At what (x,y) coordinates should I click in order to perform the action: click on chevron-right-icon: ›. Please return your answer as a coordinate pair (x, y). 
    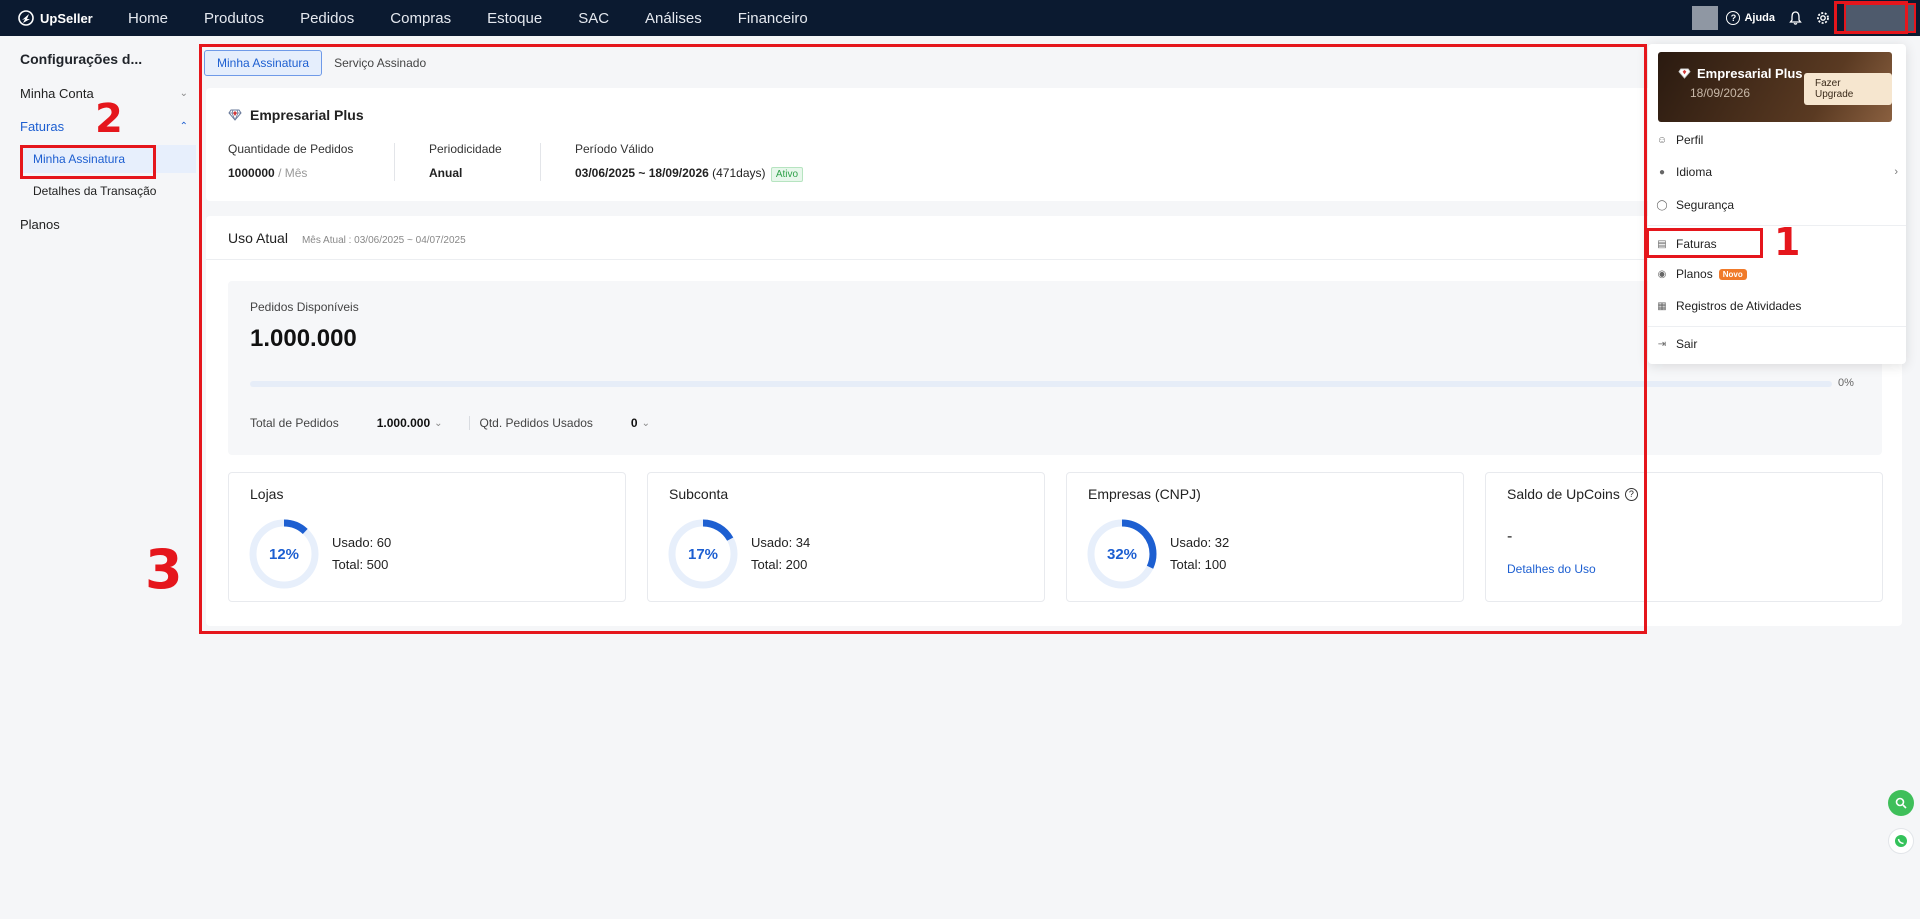
    Looking at the image, I should click on (1896, 172).